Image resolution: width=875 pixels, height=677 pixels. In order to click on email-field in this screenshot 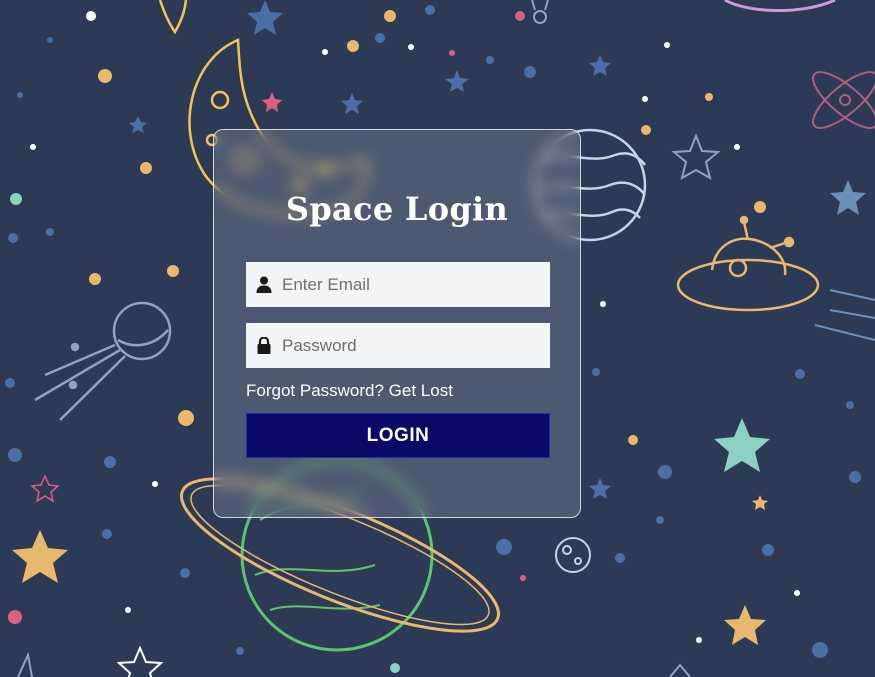, I will do `click(398, 284)`.